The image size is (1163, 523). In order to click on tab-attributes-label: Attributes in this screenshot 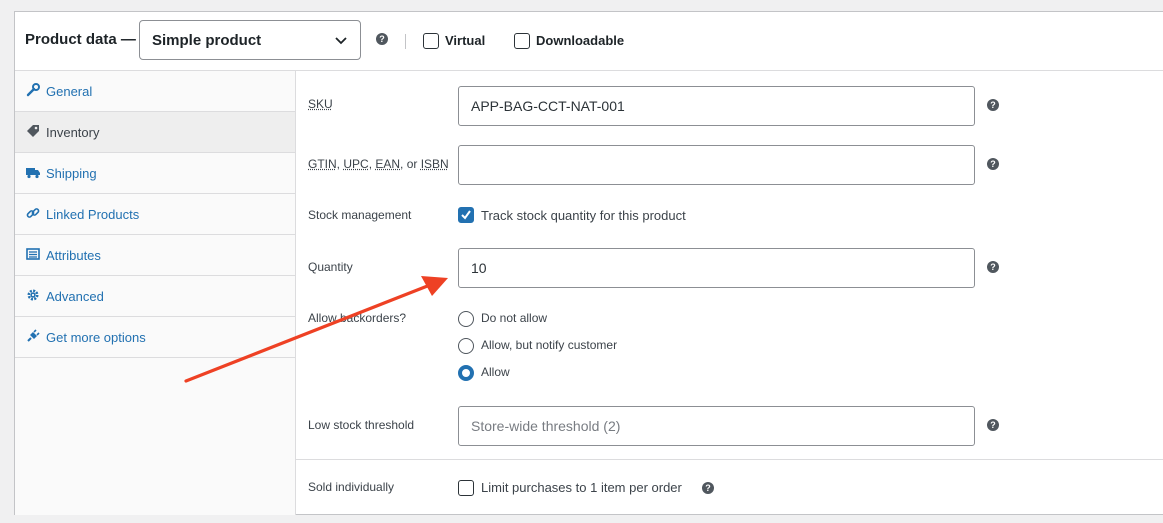, I will do `click(73, 255)`.